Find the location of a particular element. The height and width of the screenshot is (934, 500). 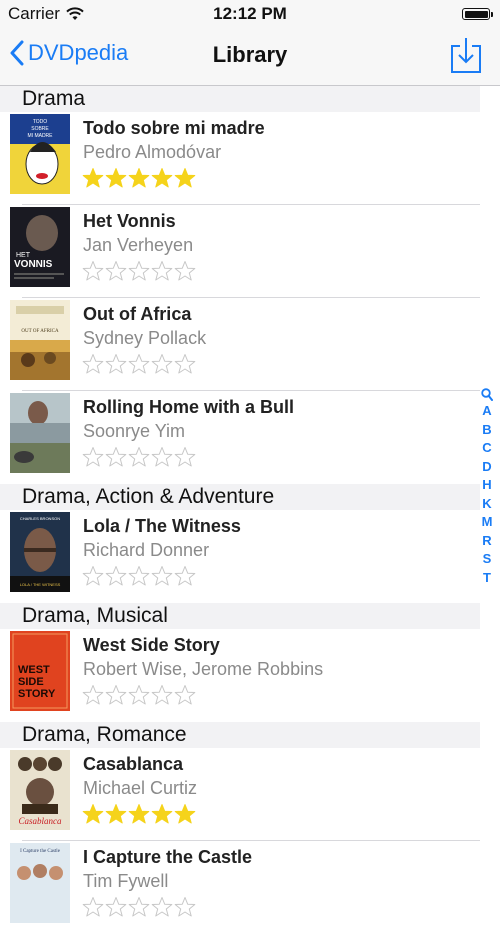

movie-director: Sydney Pollack is located at coordinates (145, 338).